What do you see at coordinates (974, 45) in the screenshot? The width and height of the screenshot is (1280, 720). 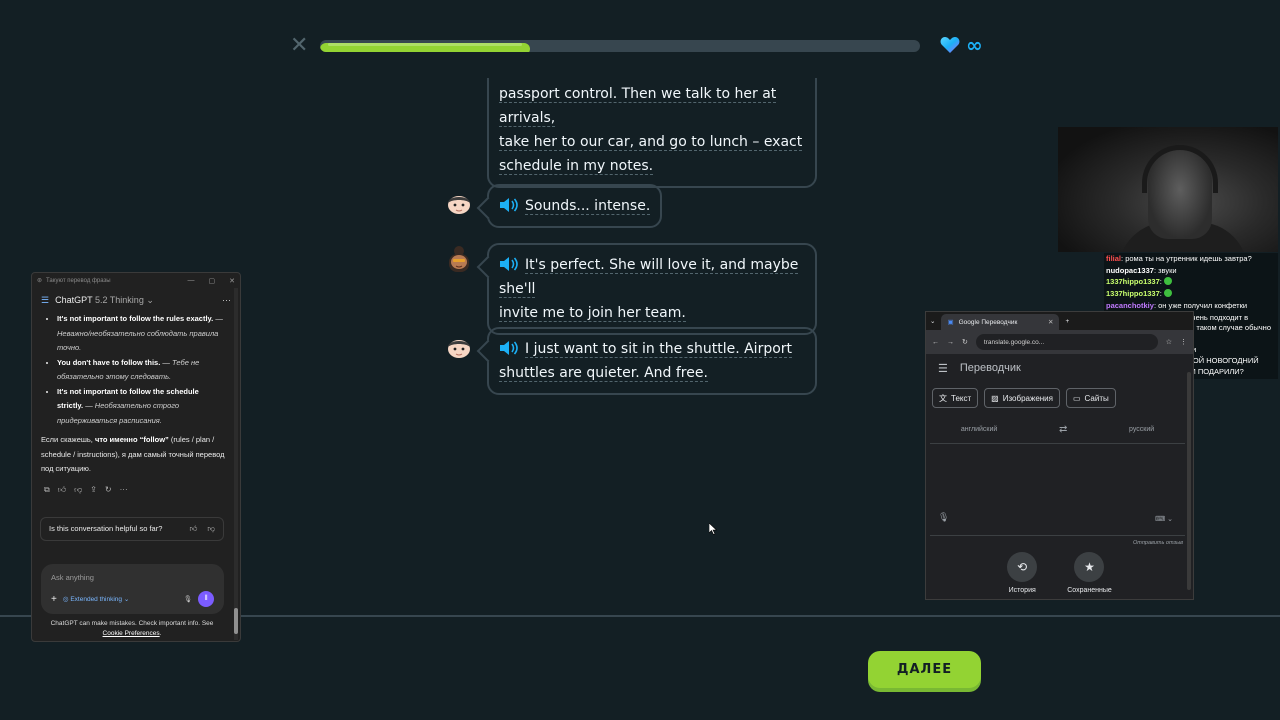 I see `hearts-count: ∞` at bounding box center [974, 45].